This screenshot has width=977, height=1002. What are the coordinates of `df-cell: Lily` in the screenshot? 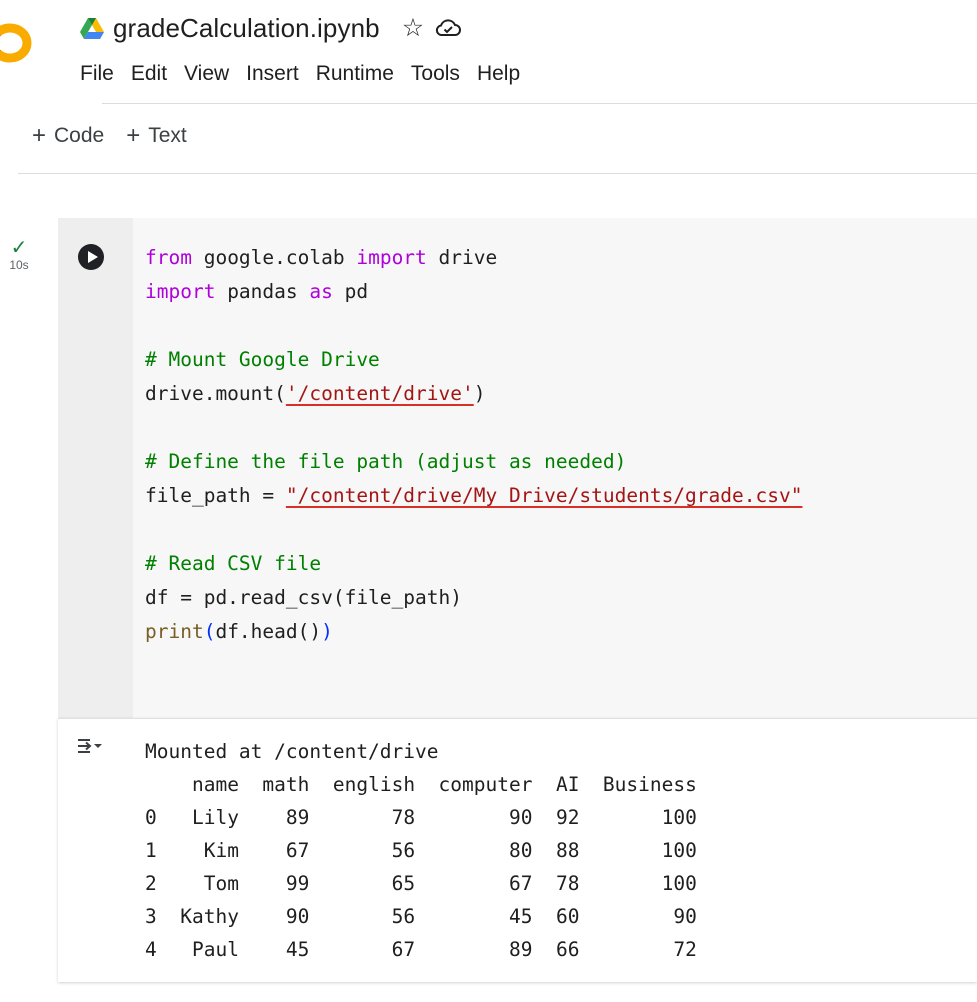 It's located at (209, 817).